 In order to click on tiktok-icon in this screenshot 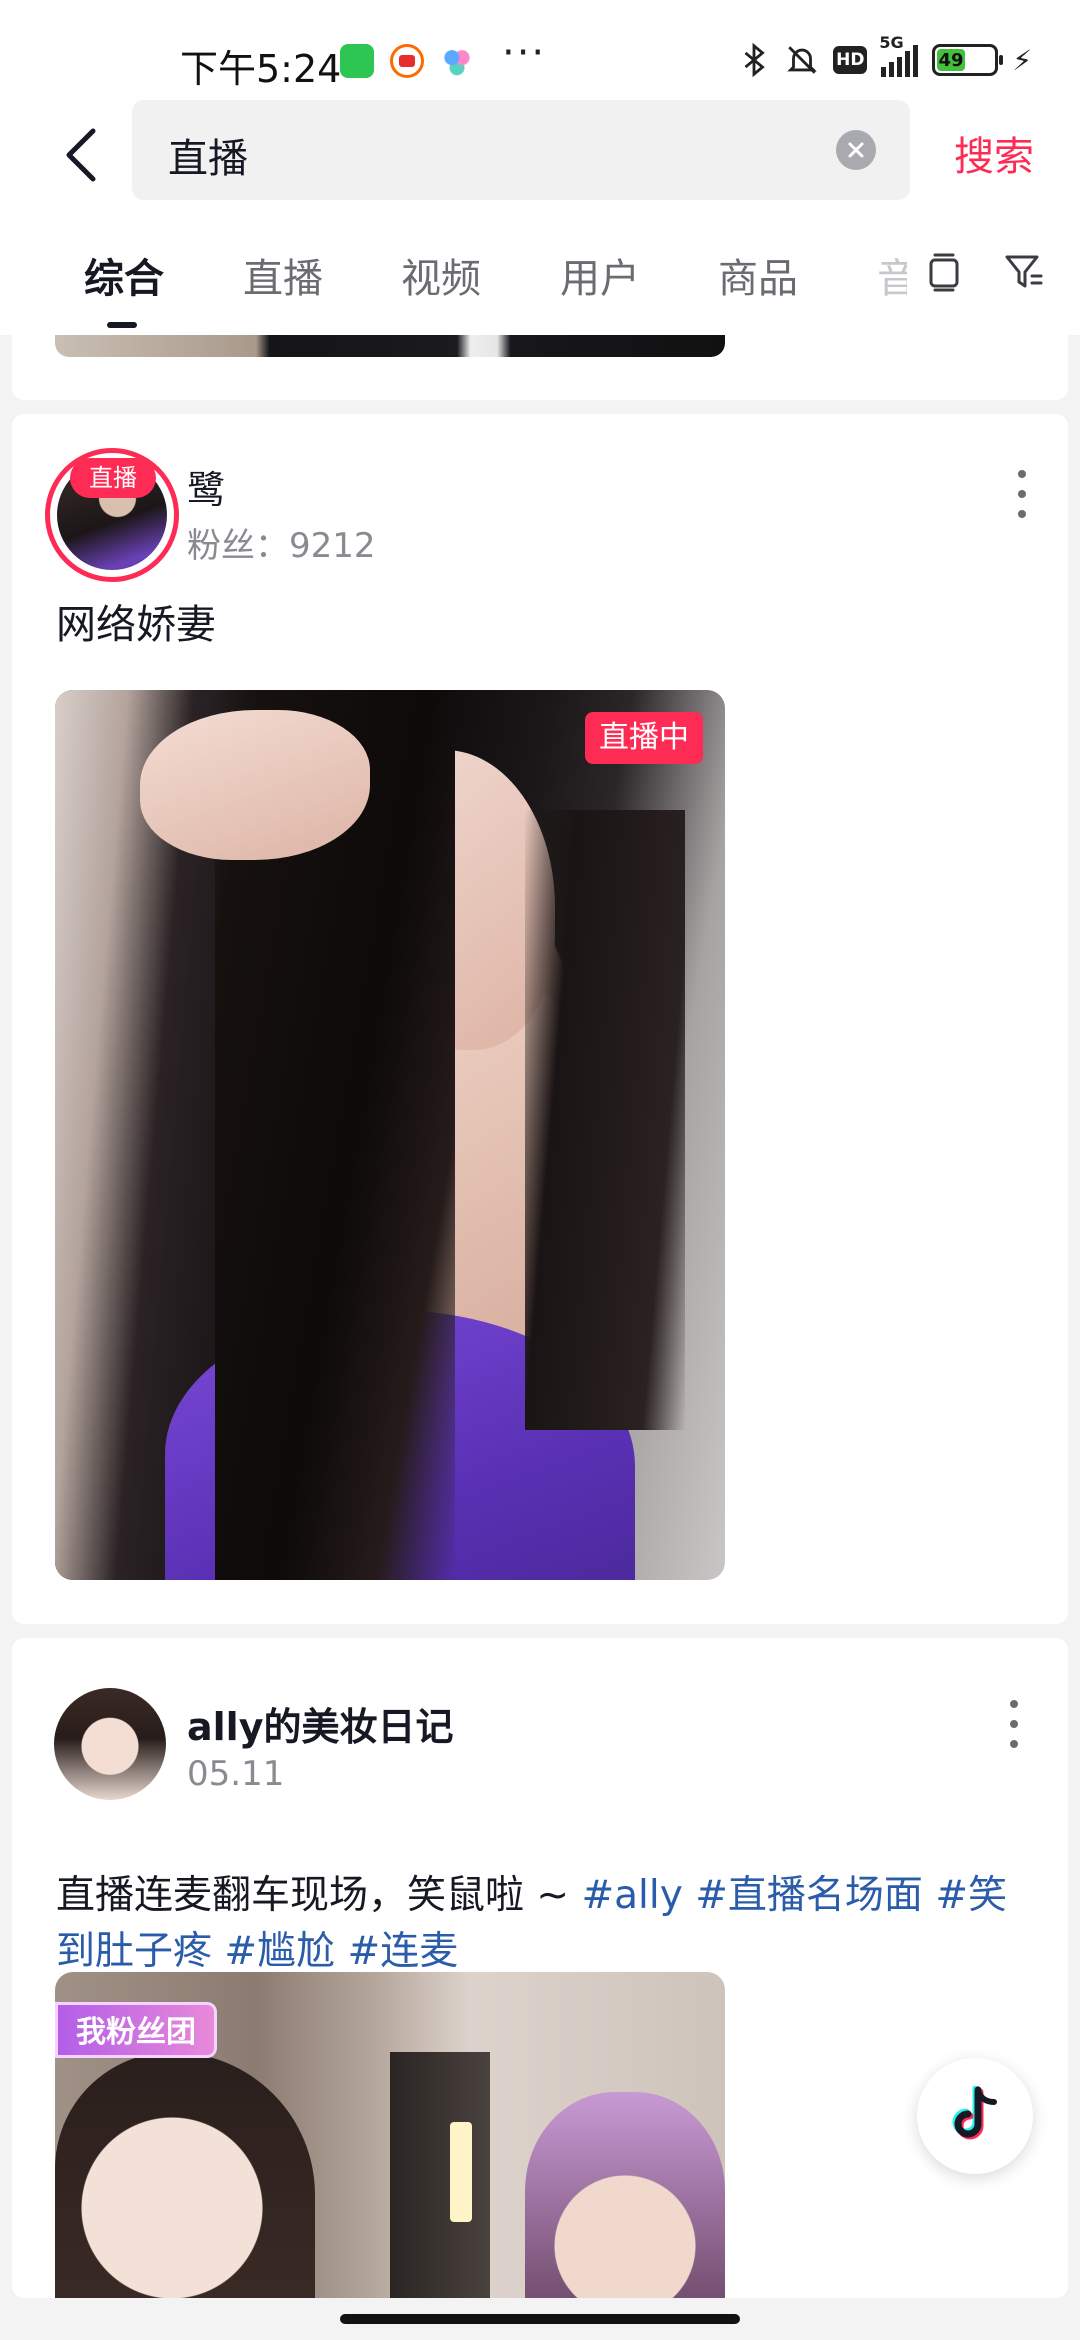, I will do `click(974, 2113)`.